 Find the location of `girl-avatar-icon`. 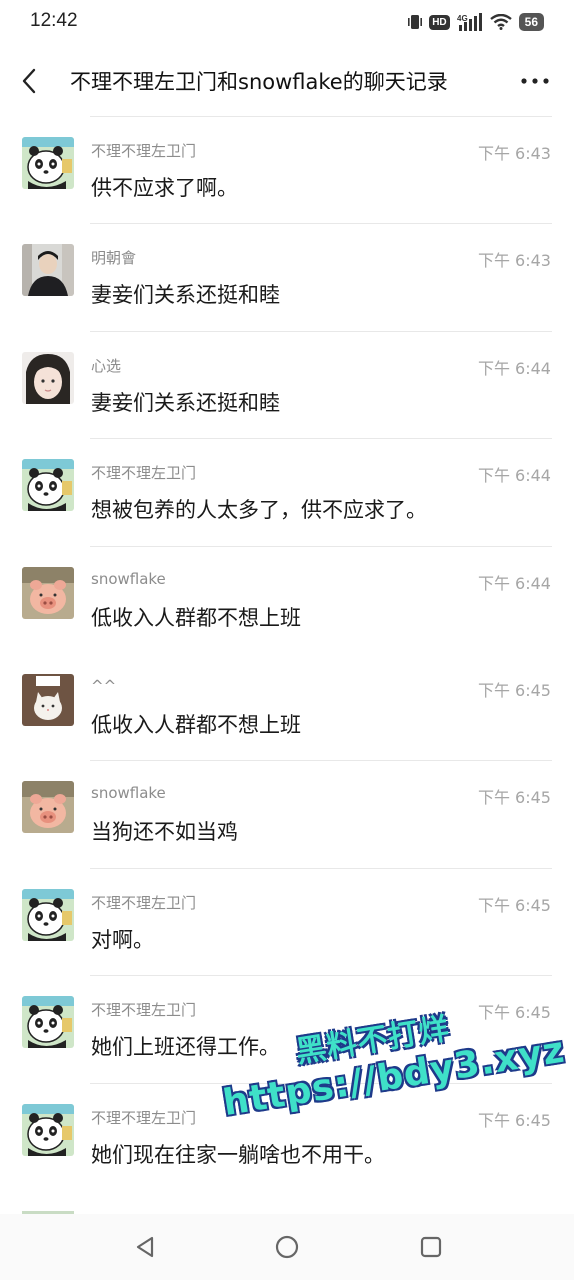

girl-avatar-icon is located at coordinates (48, 378).